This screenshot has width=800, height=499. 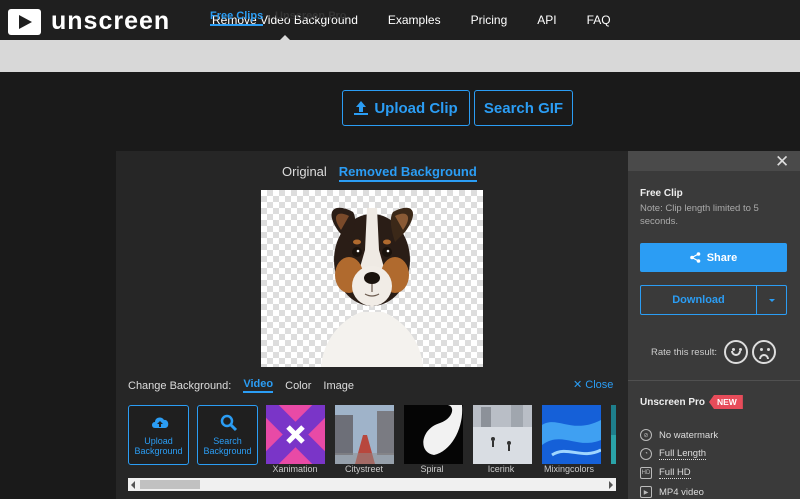 What do you see at coordinates (681, 492) in the screenshot?
I see `feature-label: MP4 video` at bounding box center [681, 492].